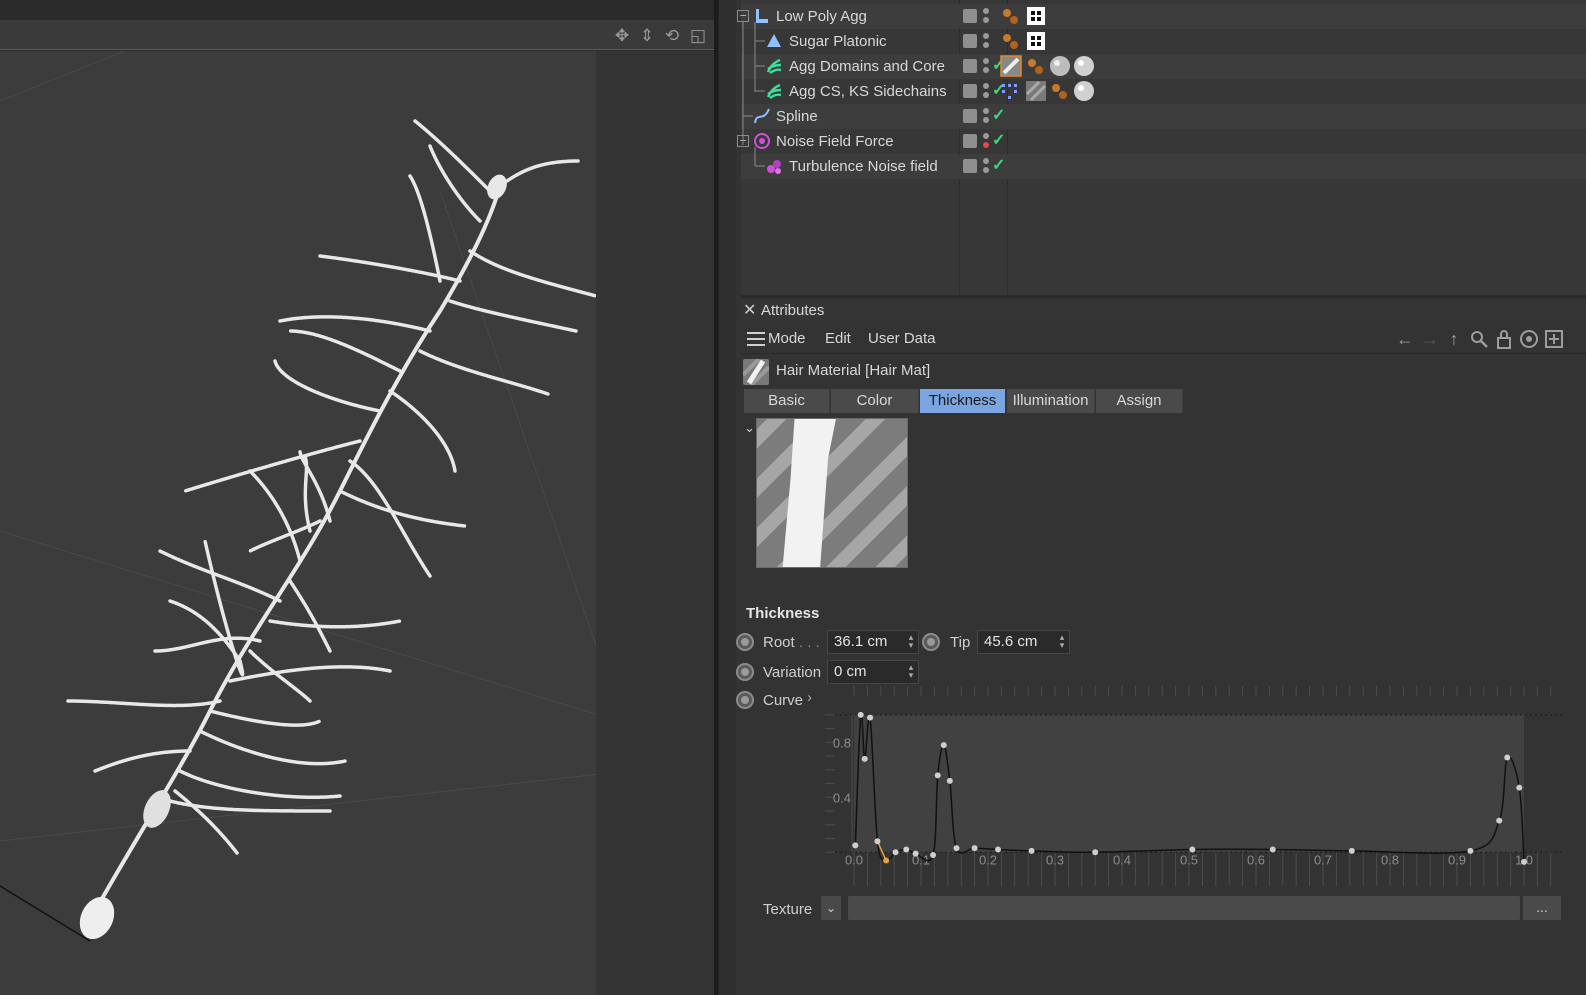 Image resolution: width=1586 pixels, height=995 pixels. I want to click on object-row: Spline ✓, so click(1163, 116).